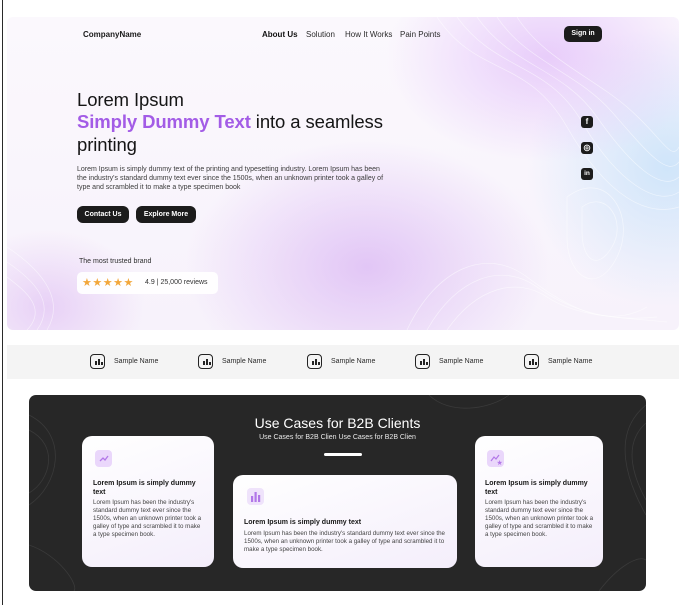 This screenshot has width=690, height=605. What do you see at coordinates (316, 121) in the screenshot?
I see `hero-heading-line2-rest: into a seamless` at bounding box center [316, 121].